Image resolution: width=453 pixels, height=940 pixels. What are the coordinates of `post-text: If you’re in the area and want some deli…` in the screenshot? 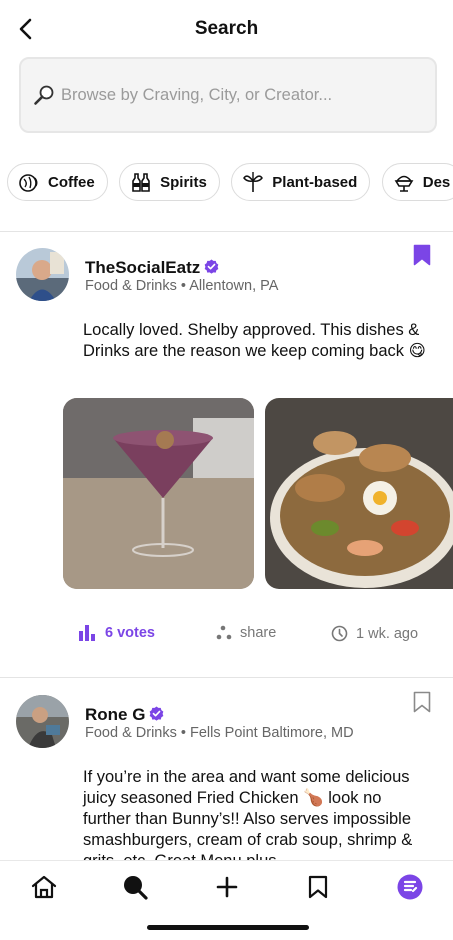 It's located at (248, 814).